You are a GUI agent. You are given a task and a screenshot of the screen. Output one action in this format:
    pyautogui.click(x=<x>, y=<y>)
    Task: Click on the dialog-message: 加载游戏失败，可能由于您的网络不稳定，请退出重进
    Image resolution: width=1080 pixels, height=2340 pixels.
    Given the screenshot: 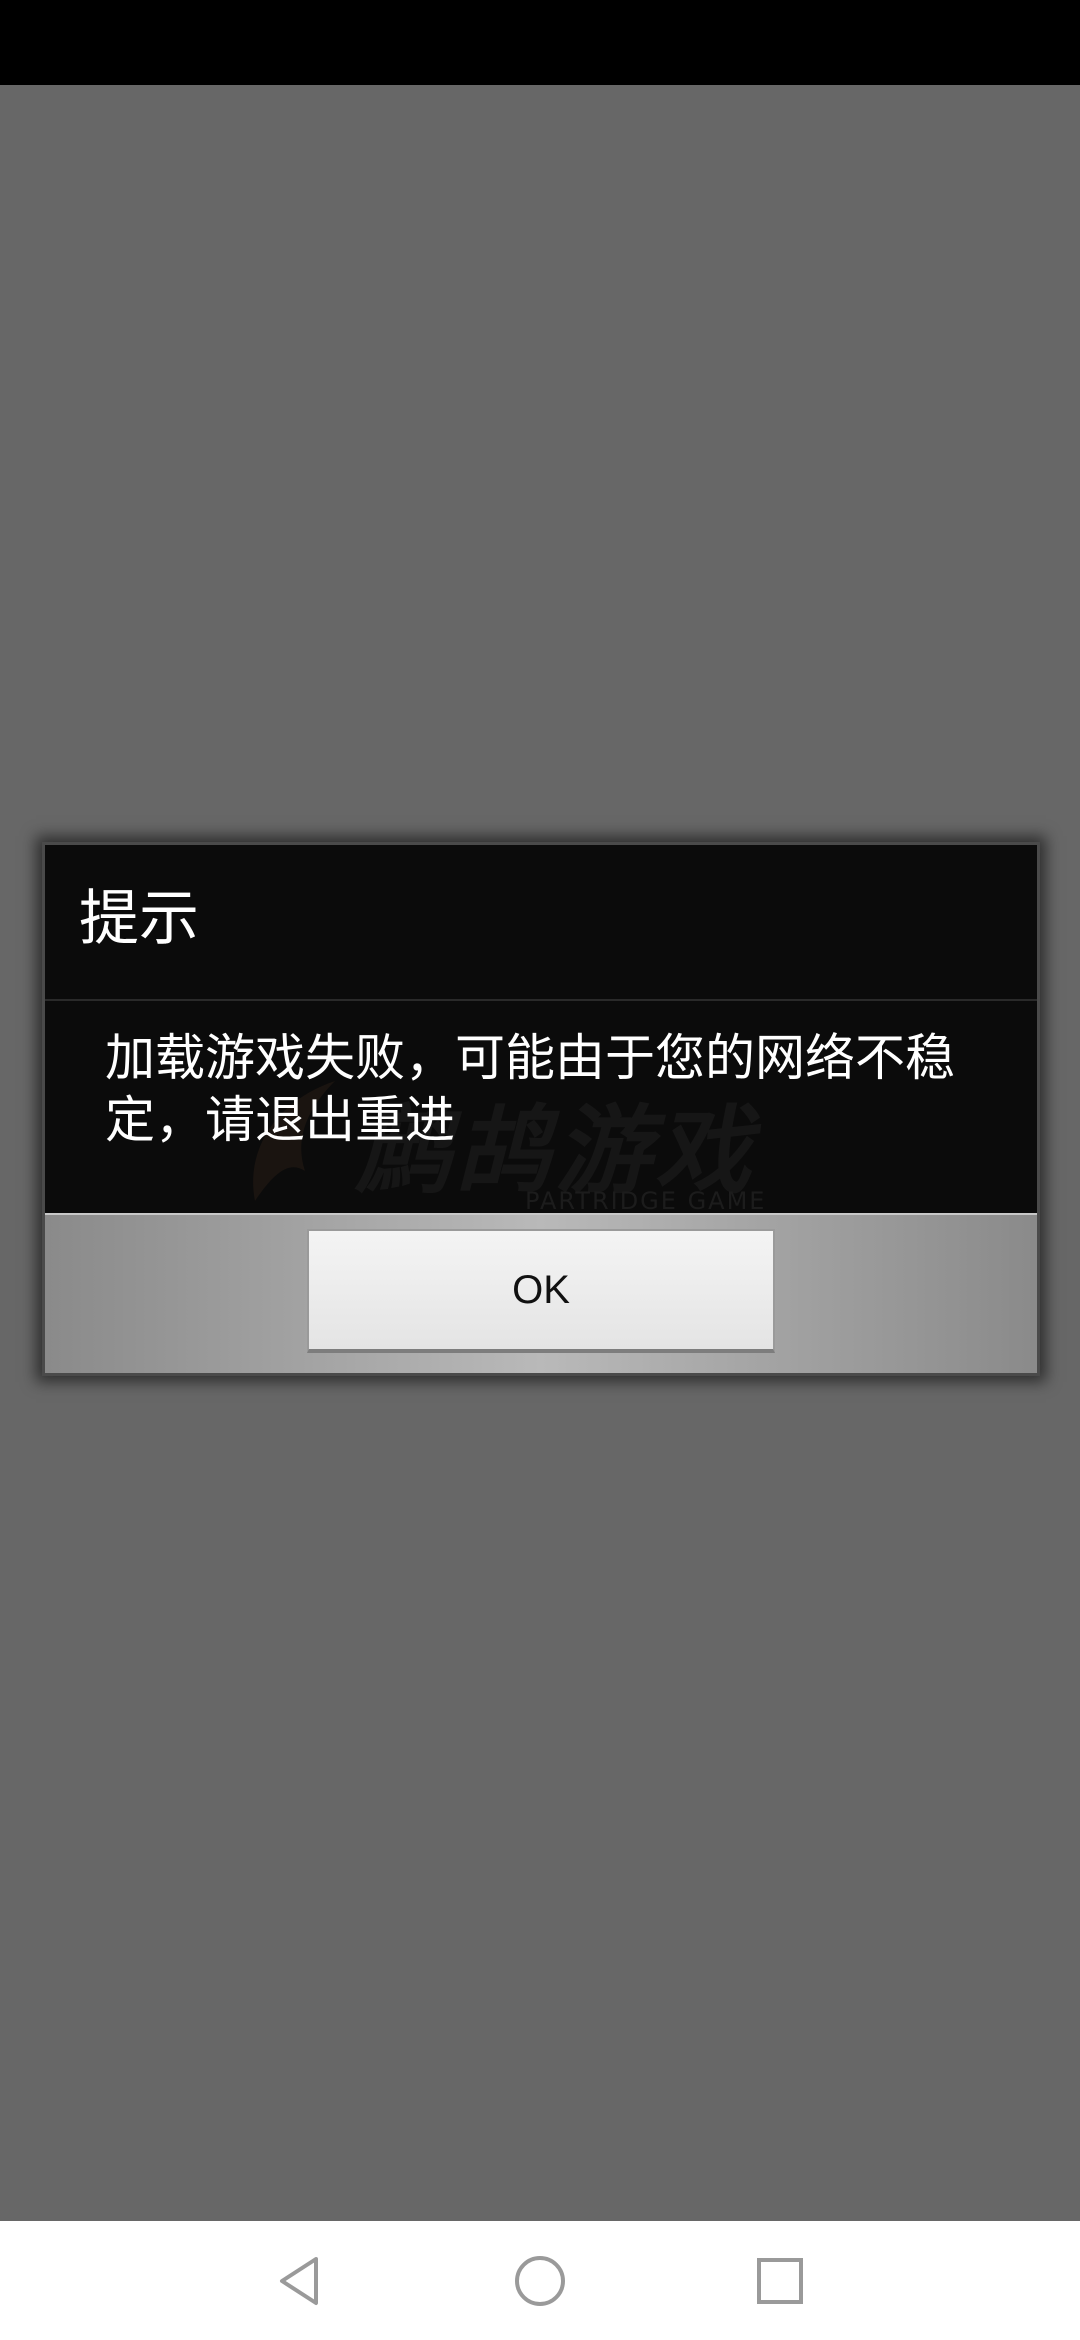 What is the action you would take?
    pyautogui.click(x=530, y=1089)
    